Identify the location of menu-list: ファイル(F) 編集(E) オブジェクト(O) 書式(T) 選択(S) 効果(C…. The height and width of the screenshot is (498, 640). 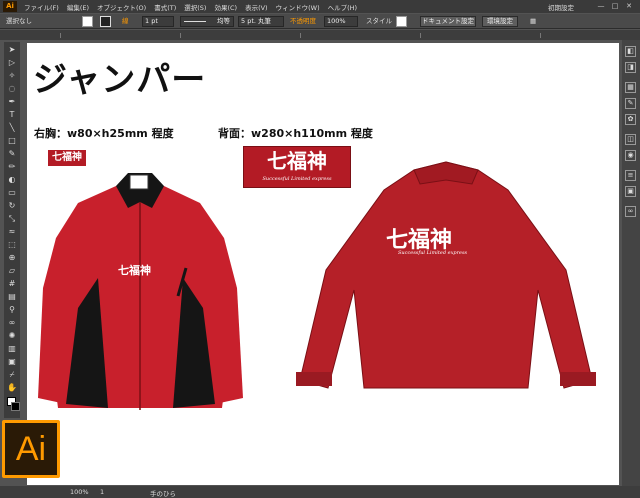
(190, 7).